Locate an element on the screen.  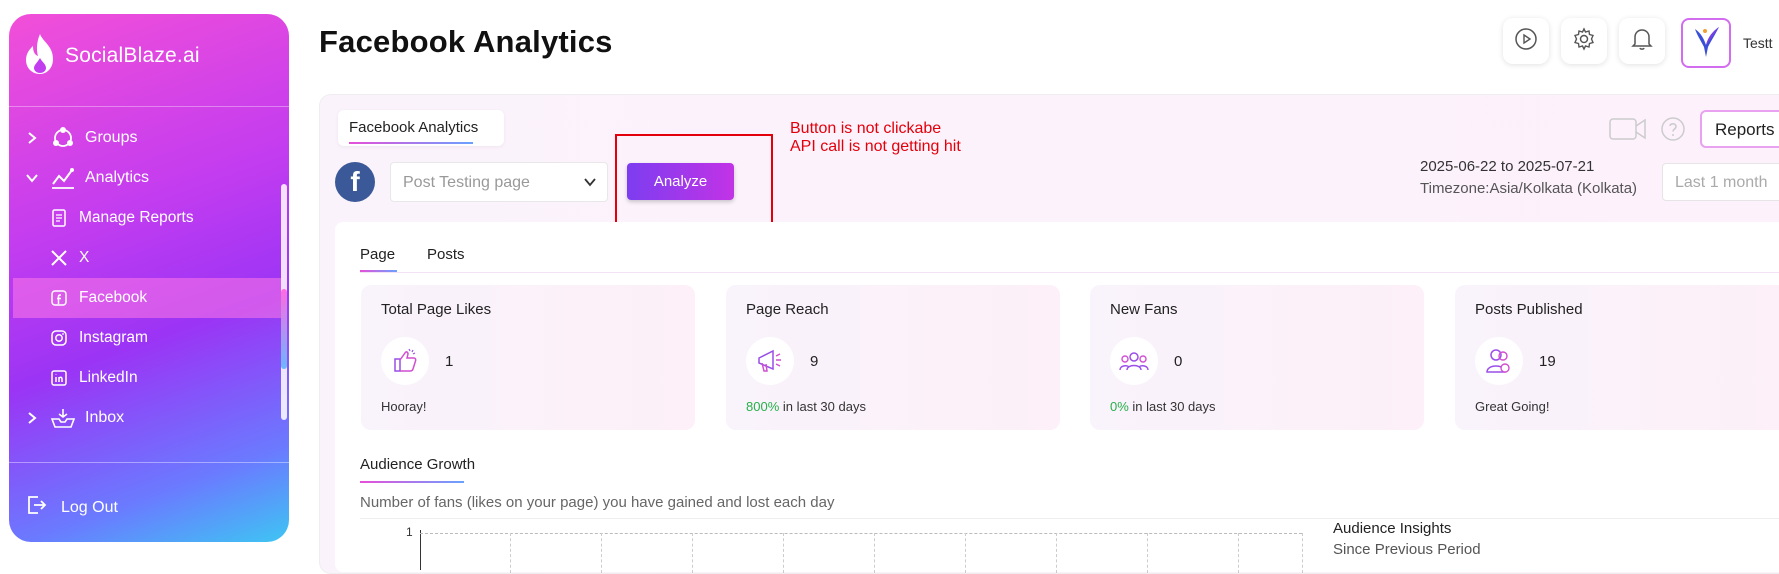
card-title: Posts Published is located at coordinates (1529, 309).